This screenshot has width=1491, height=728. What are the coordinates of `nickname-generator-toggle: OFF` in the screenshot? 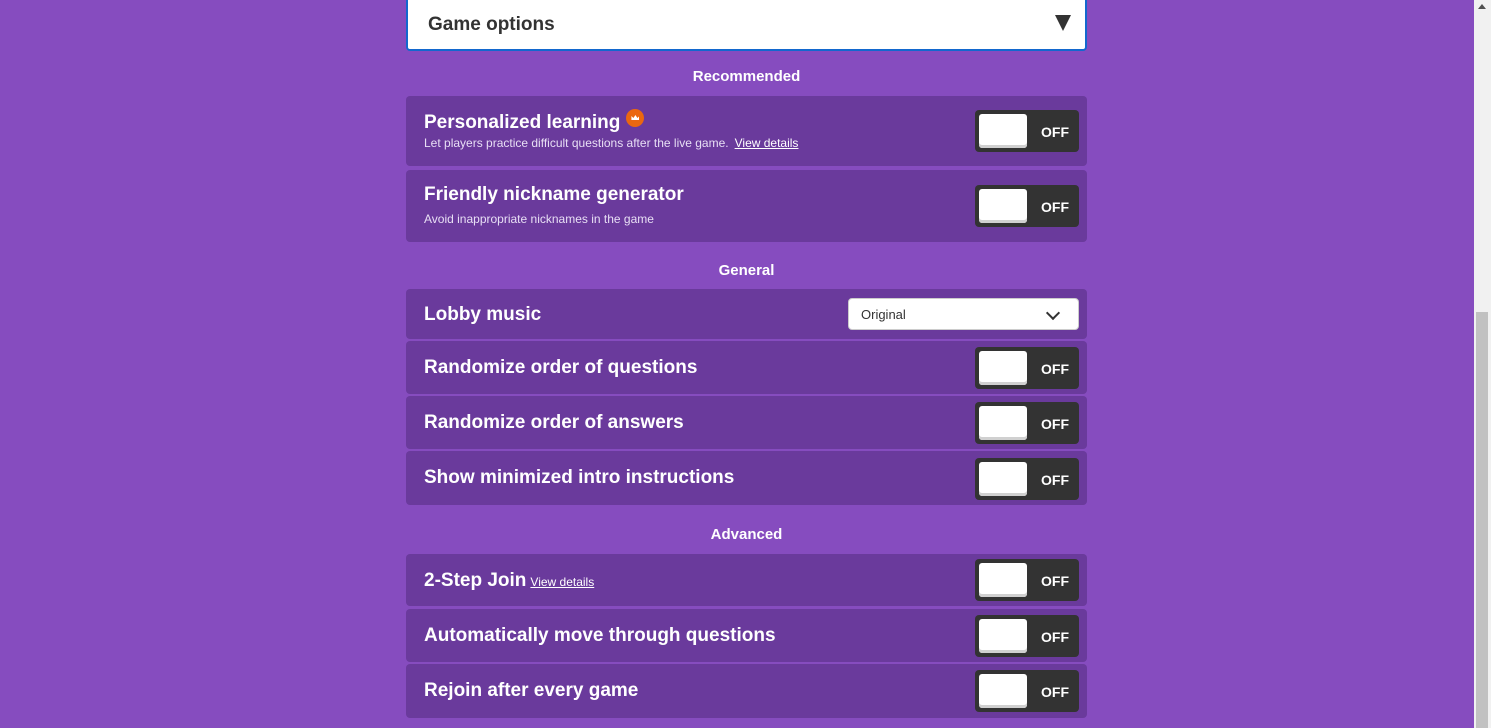 It's located at (1027, 206).